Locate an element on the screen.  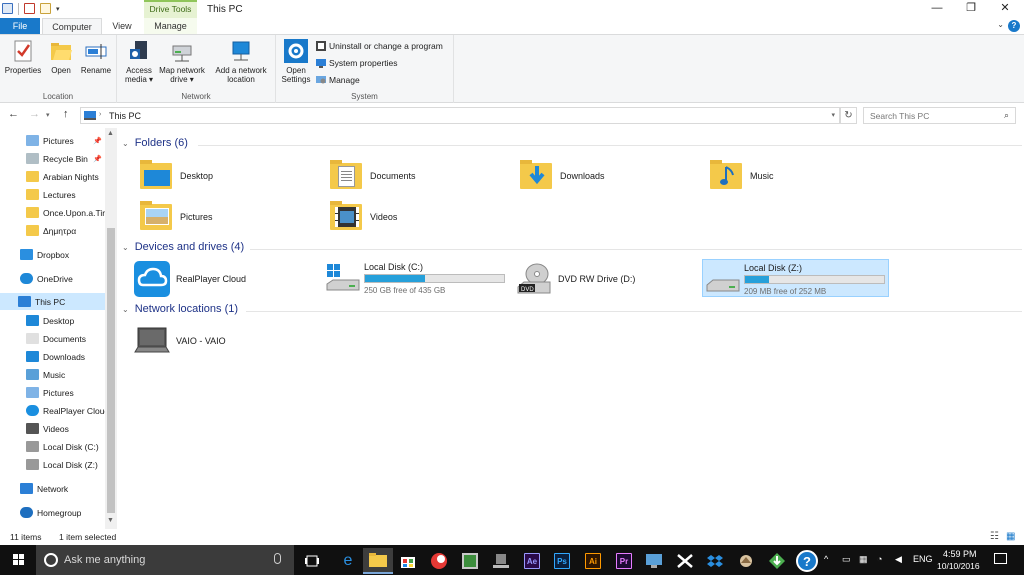
tab-manage: Manage is located at coordinates (170, 26).